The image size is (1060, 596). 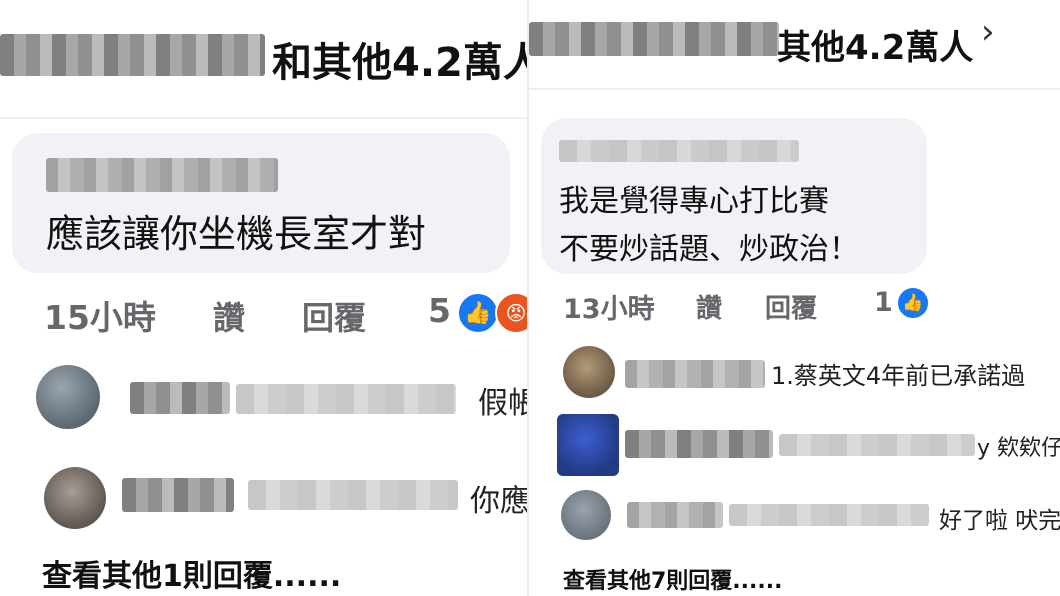 I want to click on angry-reaction-icon: 😡, so click(x=511, y=313).